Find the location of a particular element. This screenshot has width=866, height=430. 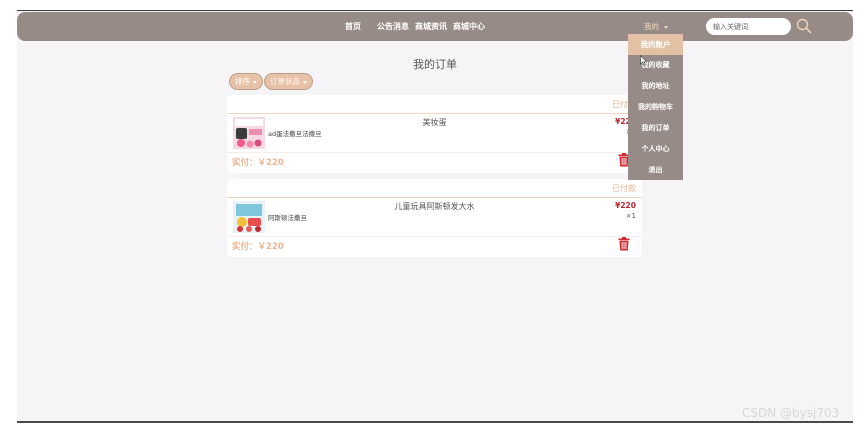

menu-item-orders: 我的订单 is located at coordinates (655, 128).